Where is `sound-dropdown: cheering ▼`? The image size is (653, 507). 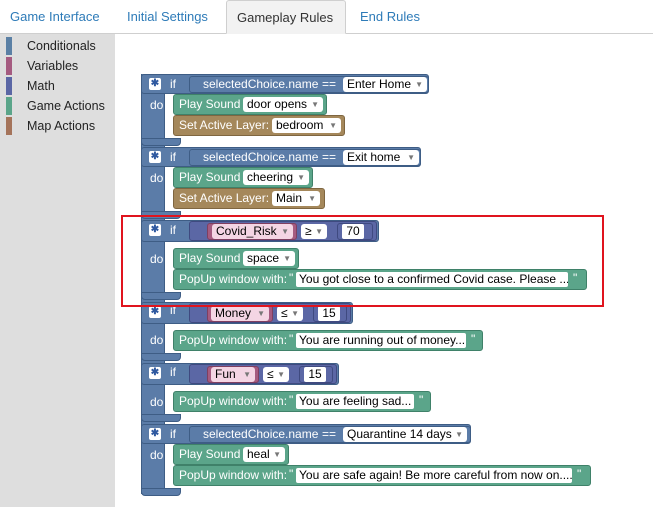
sound-dropdown: cheering ▼ is located at coordinates (276, 177).